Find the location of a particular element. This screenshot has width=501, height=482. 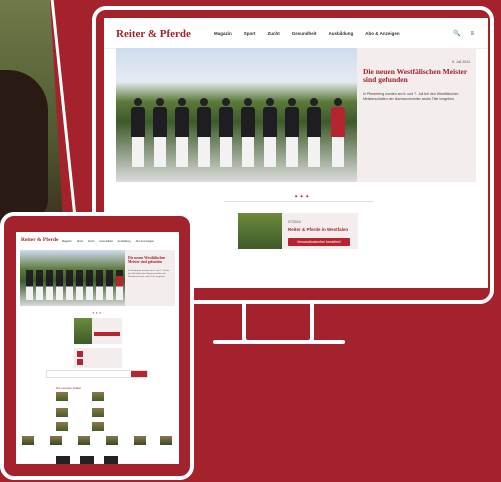

promo-date: 07/2024 is located at coordinates (294, 222).